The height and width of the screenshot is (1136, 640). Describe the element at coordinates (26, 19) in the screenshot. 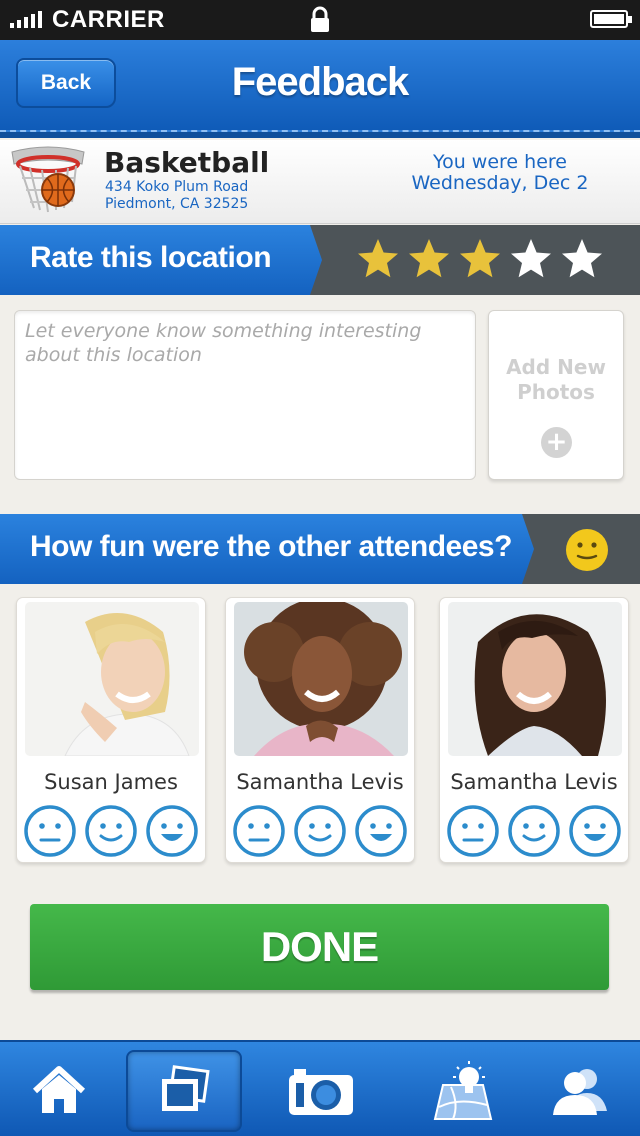

I see `signal-bars-icon` at that location.